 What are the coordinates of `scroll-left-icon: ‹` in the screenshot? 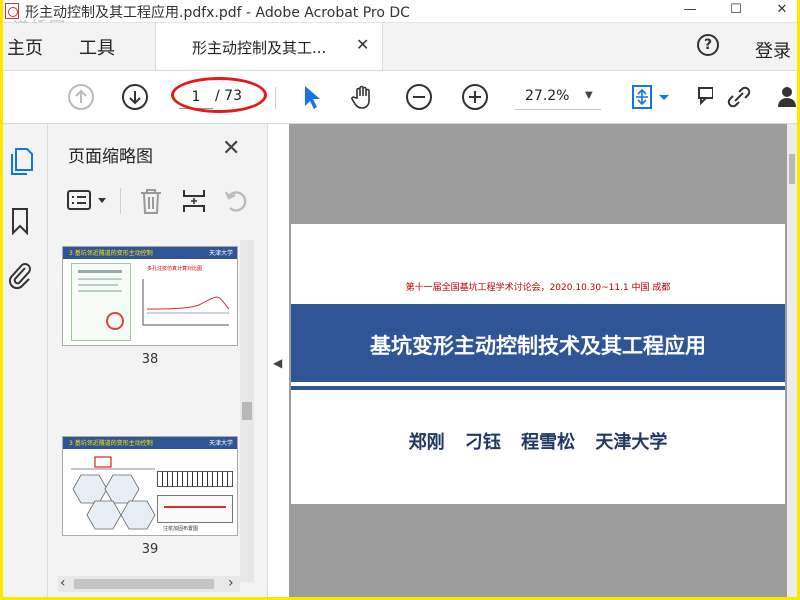 It's located at (63, 583).